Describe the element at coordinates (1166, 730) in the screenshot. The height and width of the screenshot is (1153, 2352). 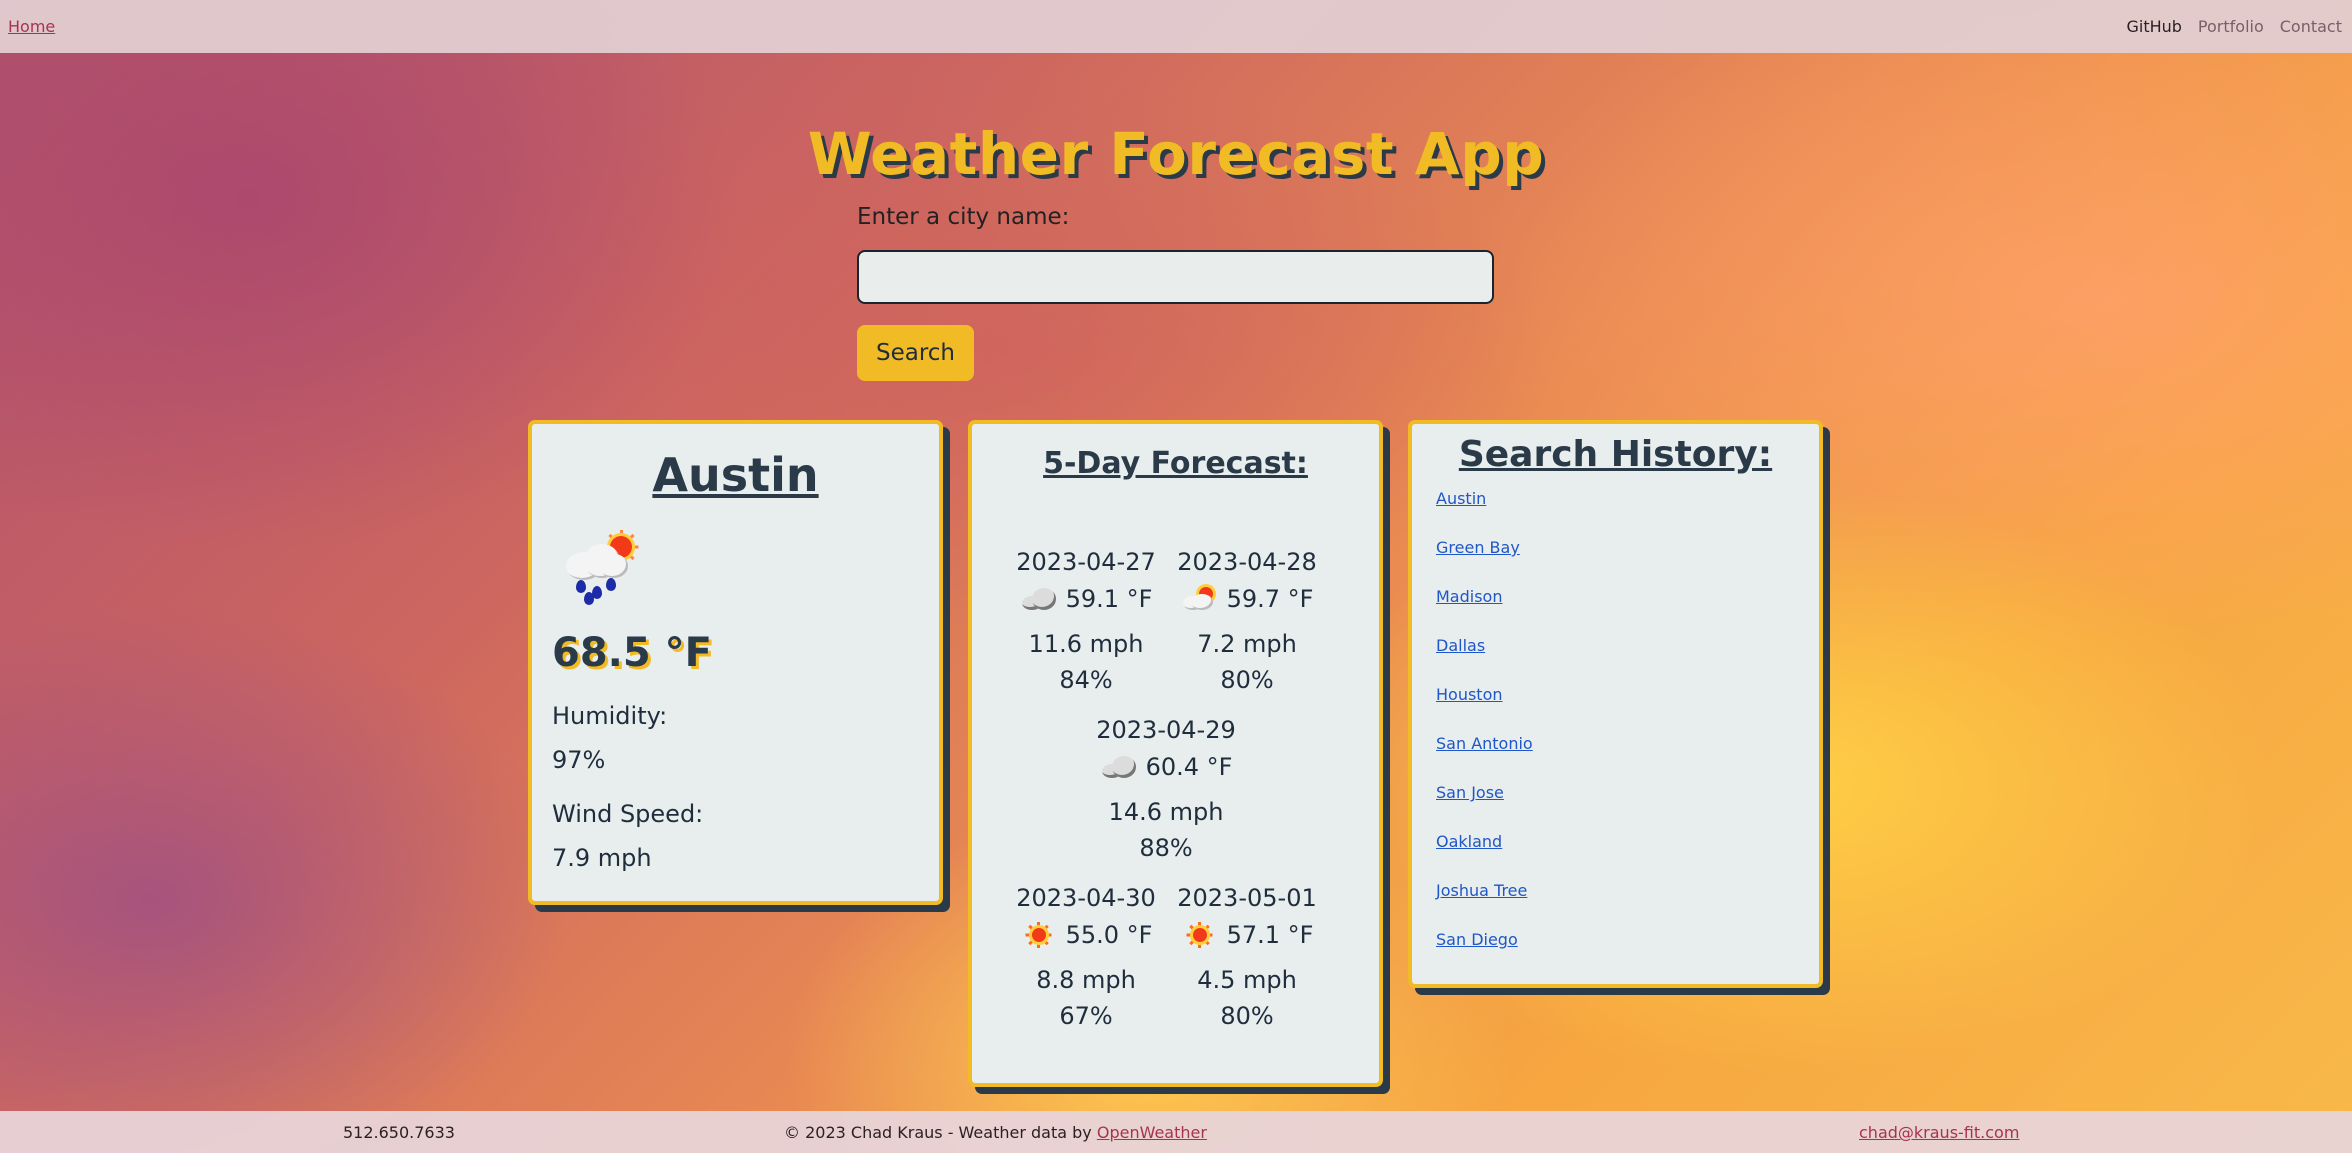
I see `forecast-date: 2023-04-29` at that location.